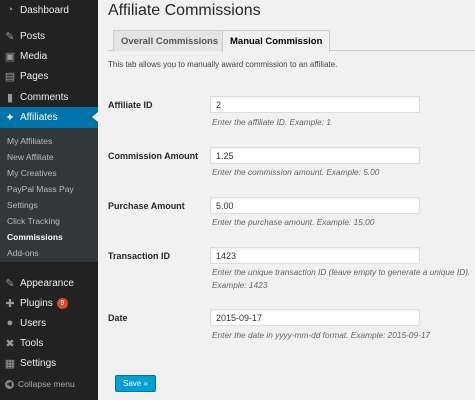 The width and height of the screenshot is (475, 400). What do you see at coordinates (315, 317) in the screenshot?
I see `date-input` at bounding box center [315, 317].